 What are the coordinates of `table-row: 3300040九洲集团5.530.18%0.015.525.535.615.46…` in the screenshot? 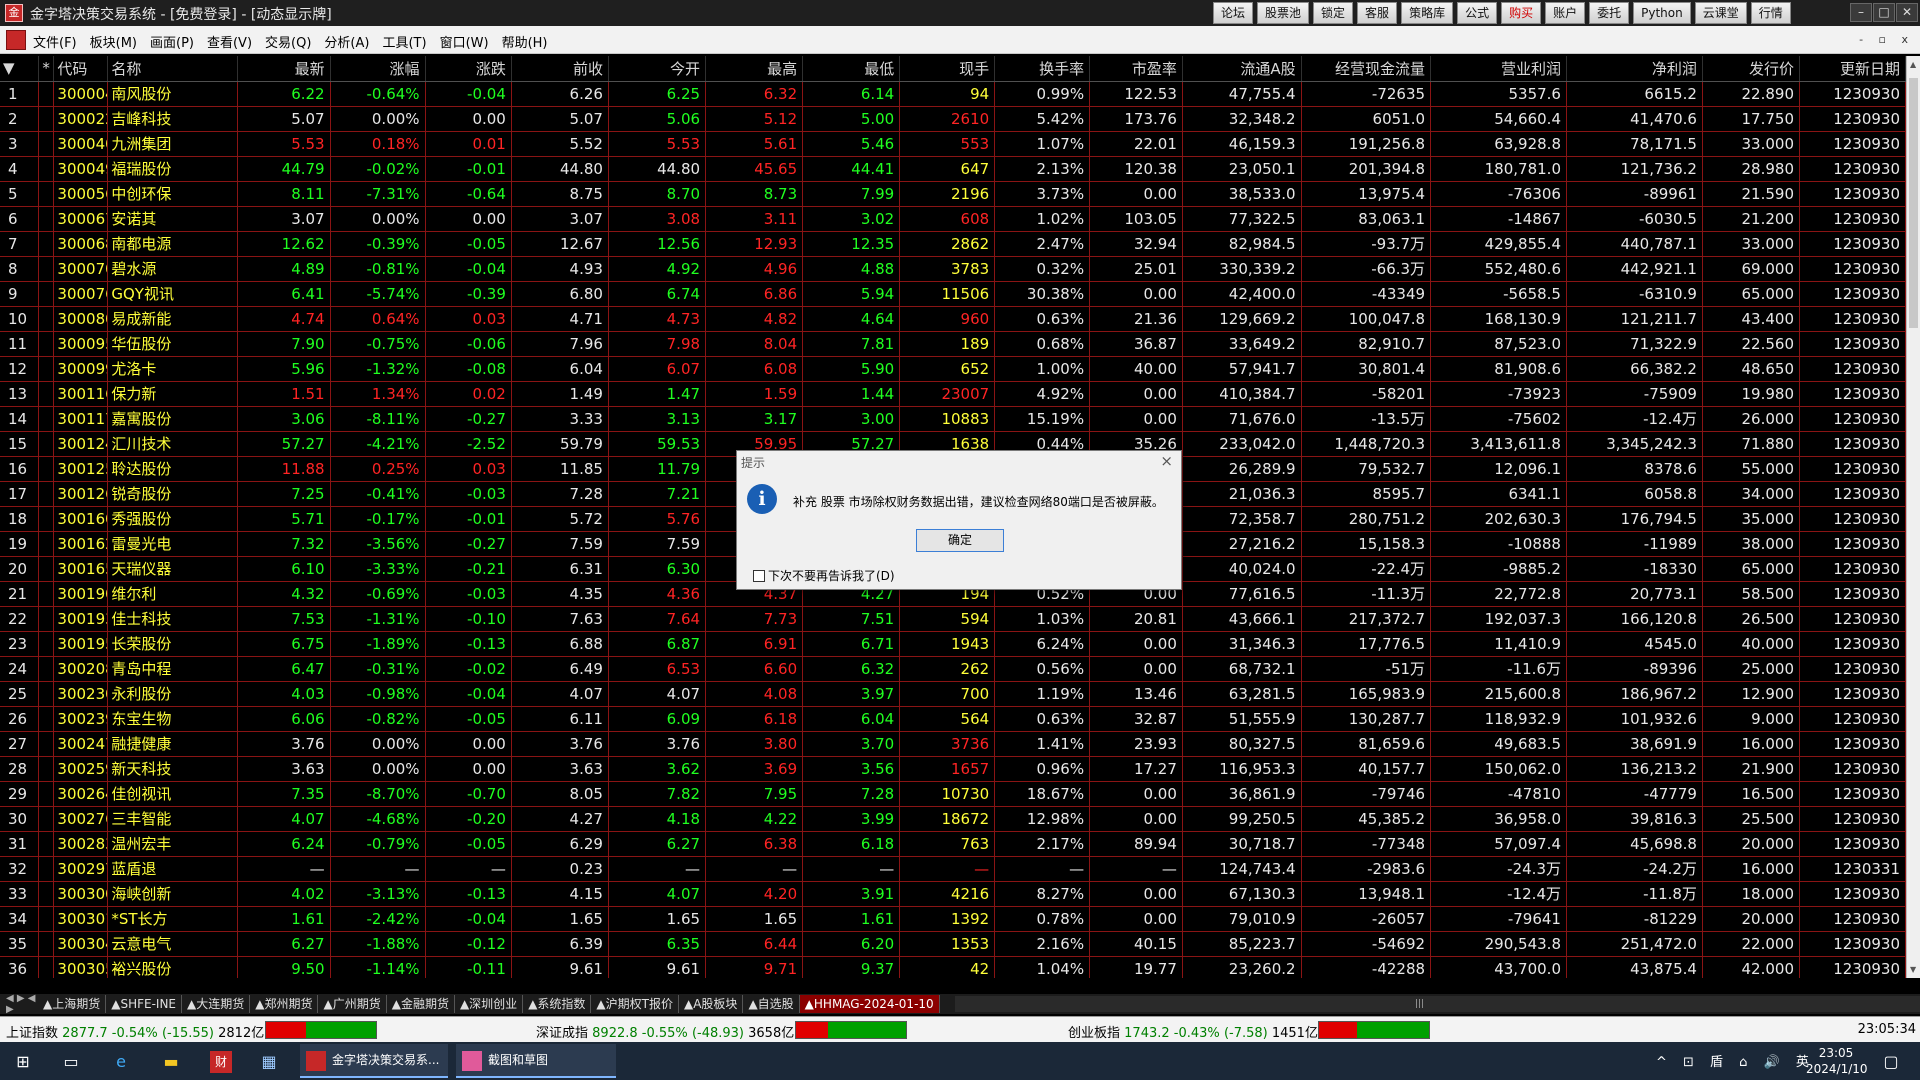 It's located at (953, 144).